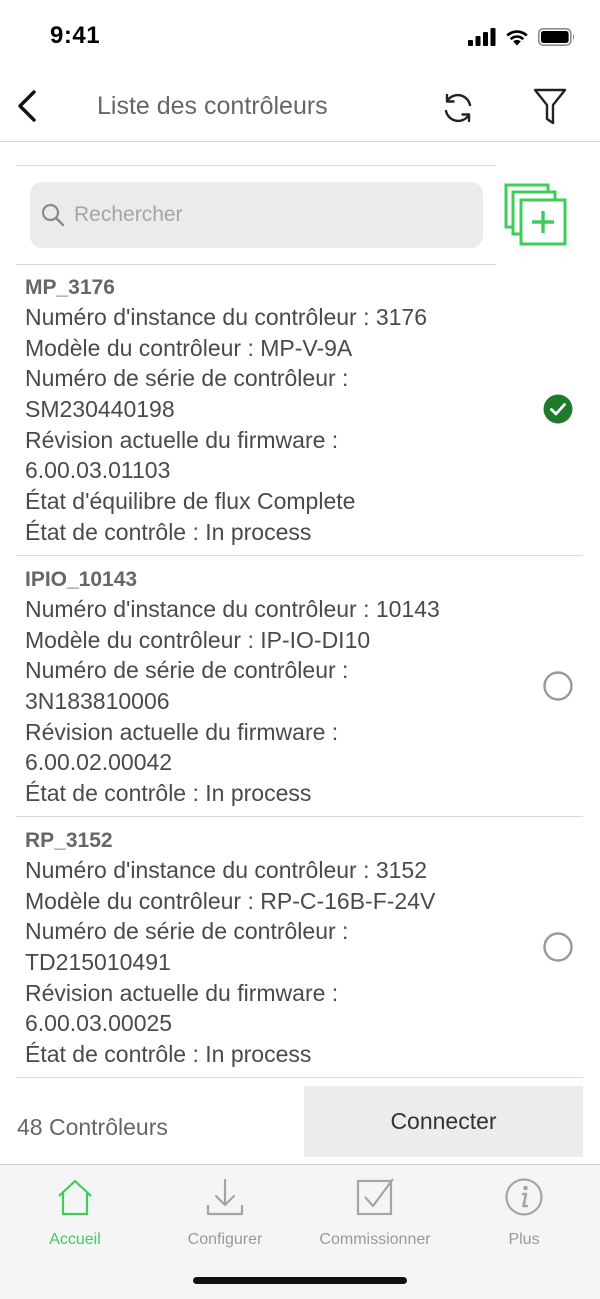 This screenshot has height=1299, width=600. Describe the element at coordinates (226, 870) in the screenshot. I see `controller-detail: Numéro d'instance du contrôleur : 3152` at that location.